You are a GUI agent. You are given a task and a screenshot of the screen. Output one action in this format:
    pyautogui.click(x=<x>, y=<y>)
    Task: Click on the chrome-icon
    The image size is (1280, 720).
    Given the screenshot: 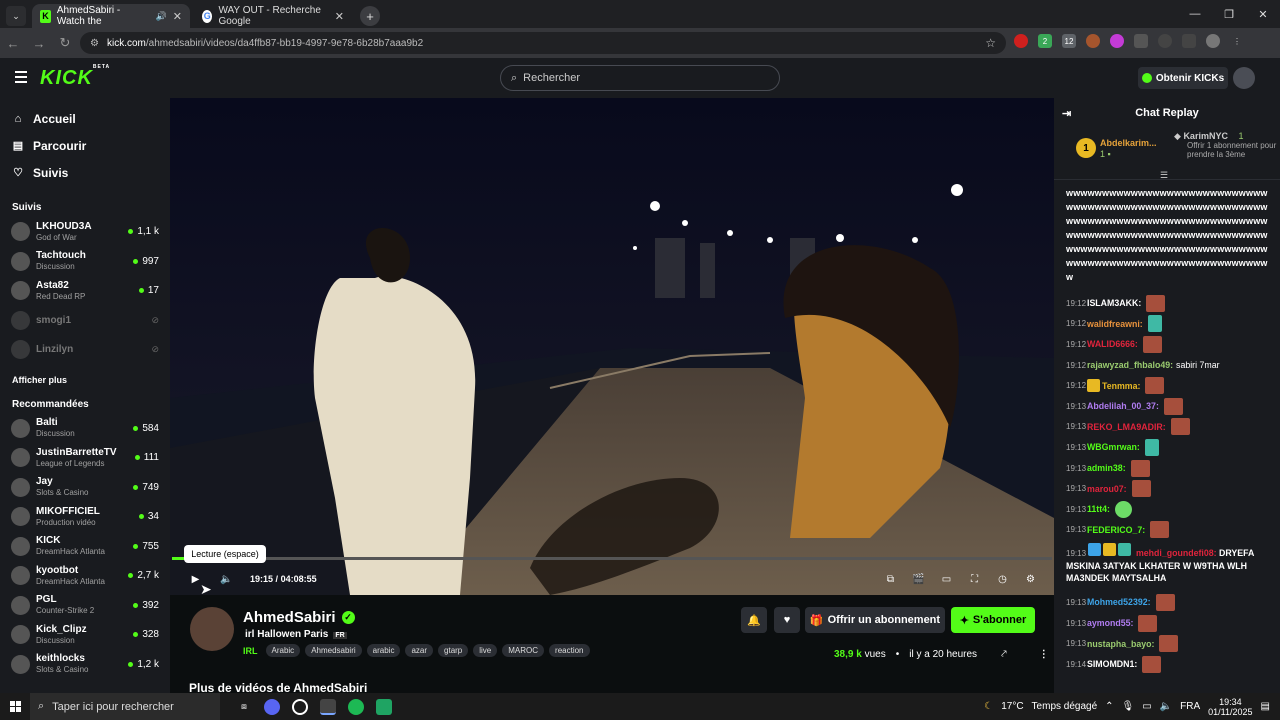 What is the action you would take?
    pyautogui.click(x=328, y=706)
    